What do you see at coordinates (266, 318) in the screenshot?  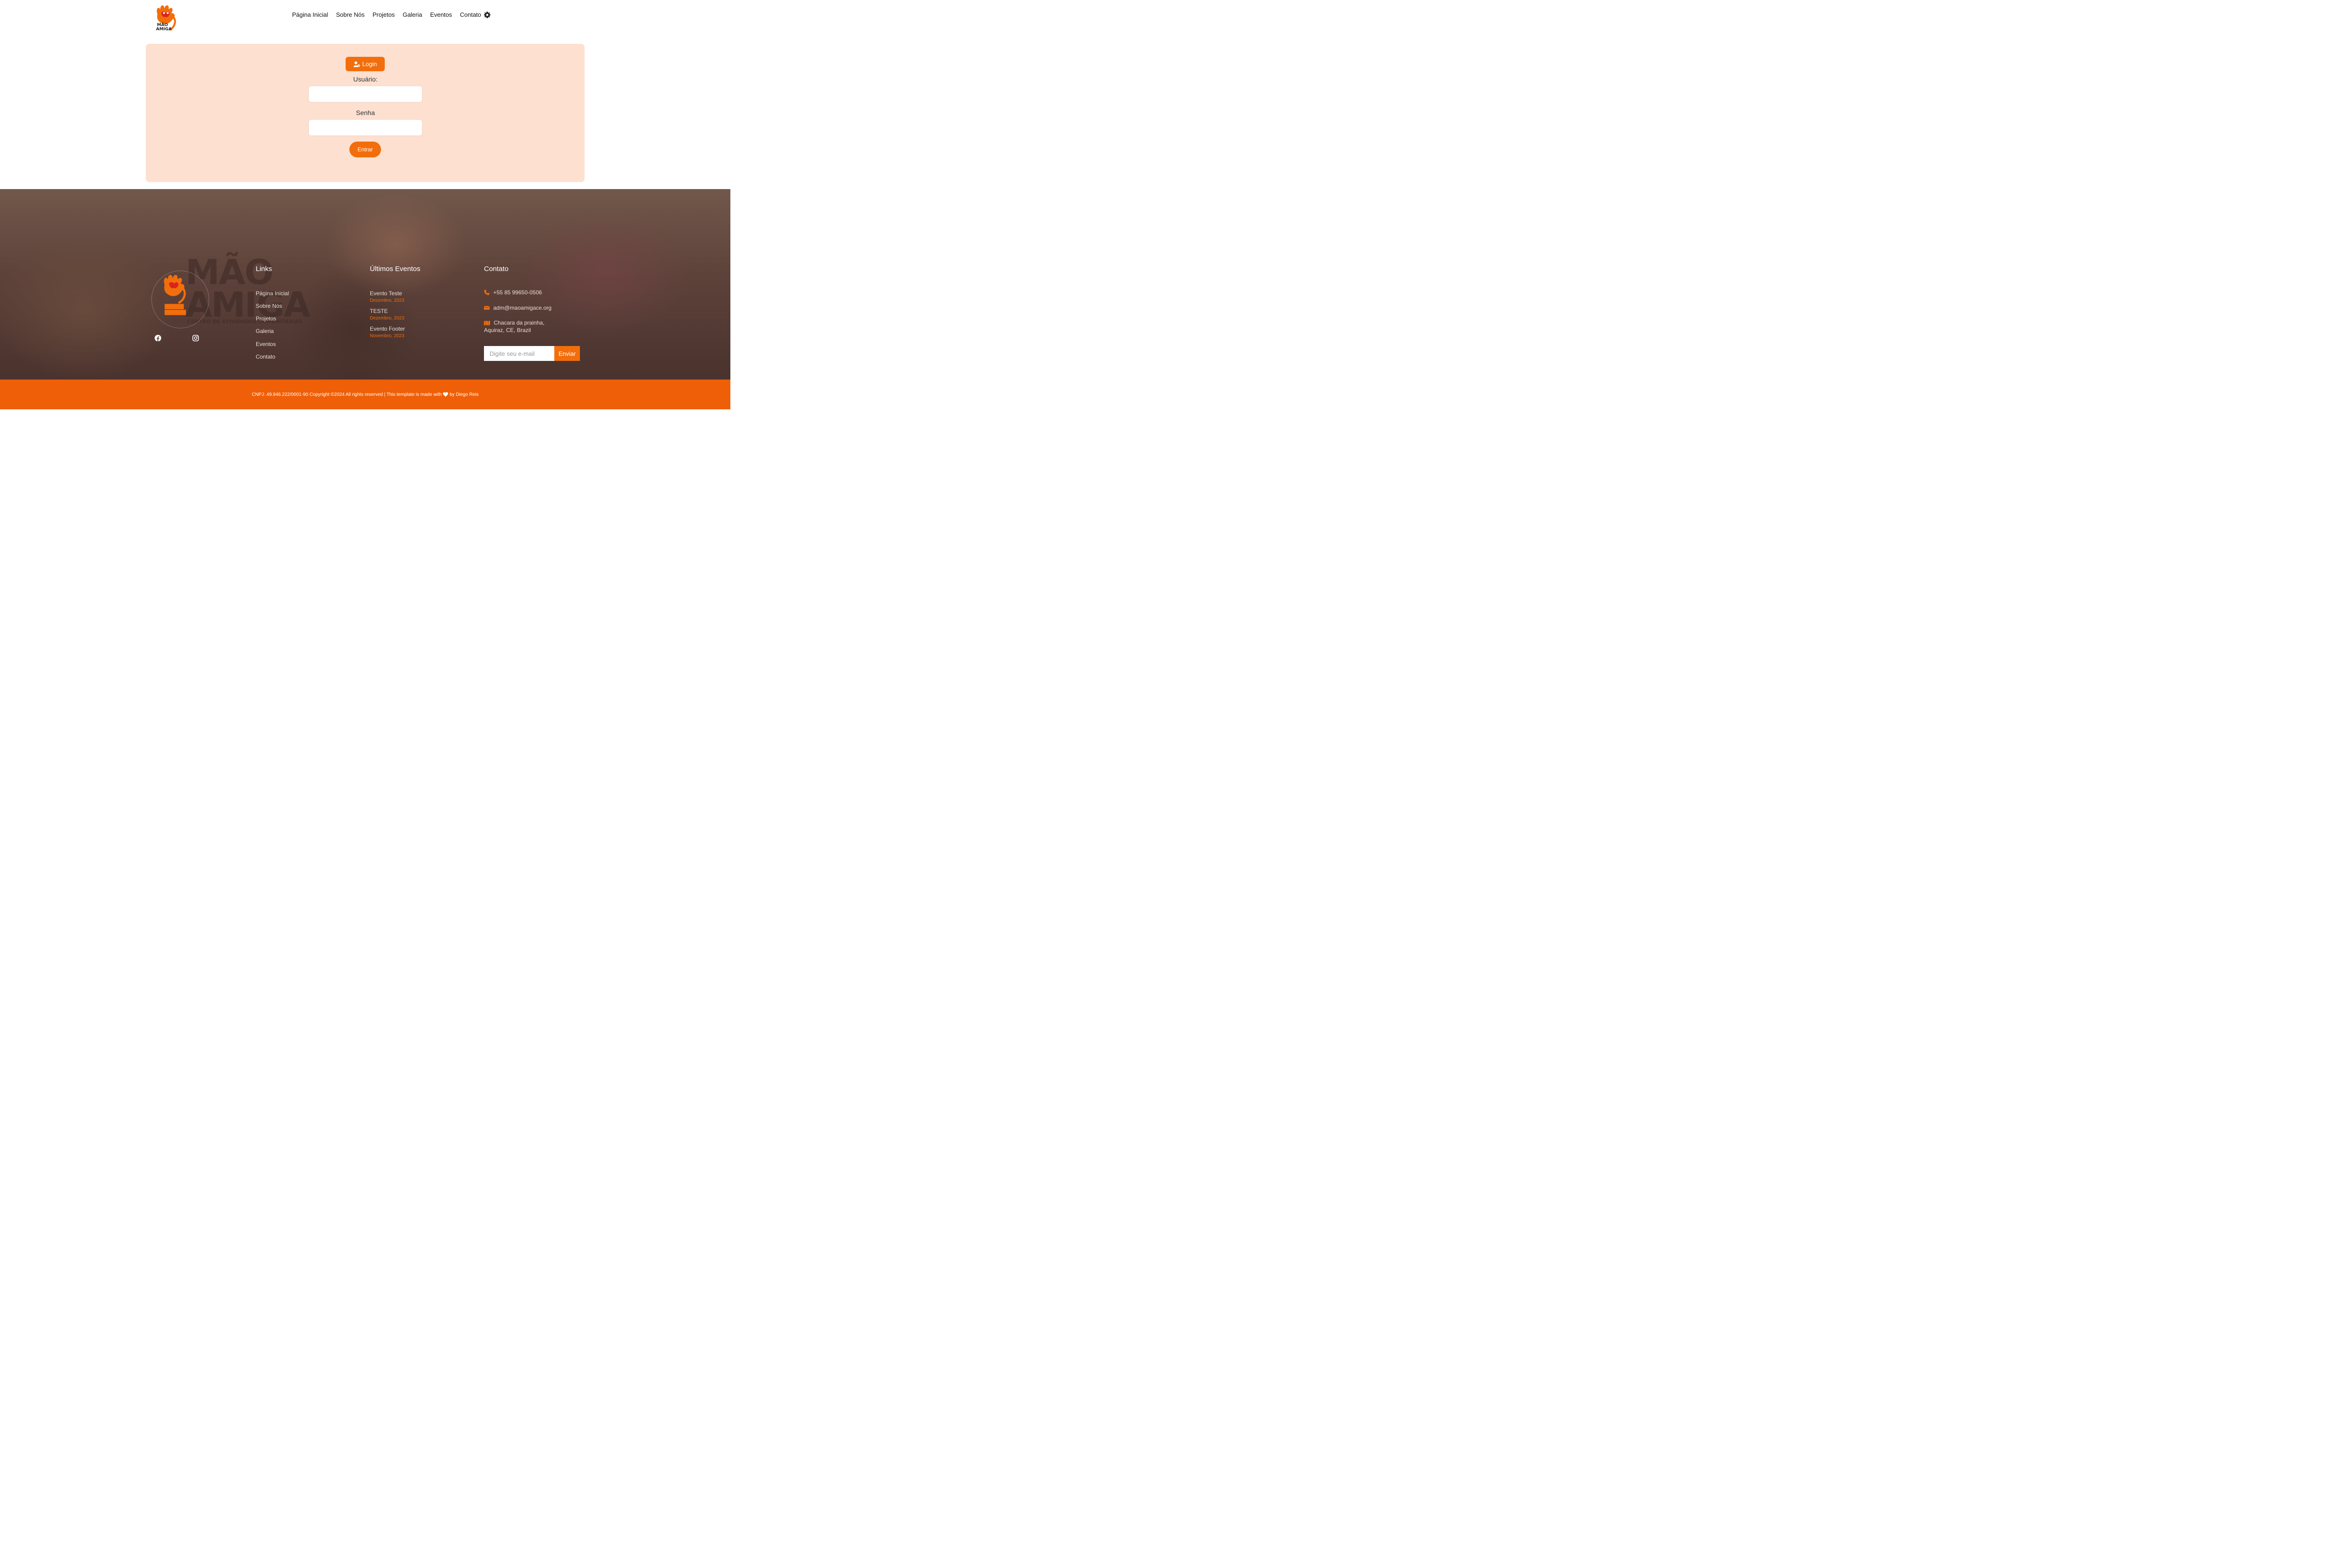 I see `footer-link-projetos: Projetos` at bounding box center [266, 318].